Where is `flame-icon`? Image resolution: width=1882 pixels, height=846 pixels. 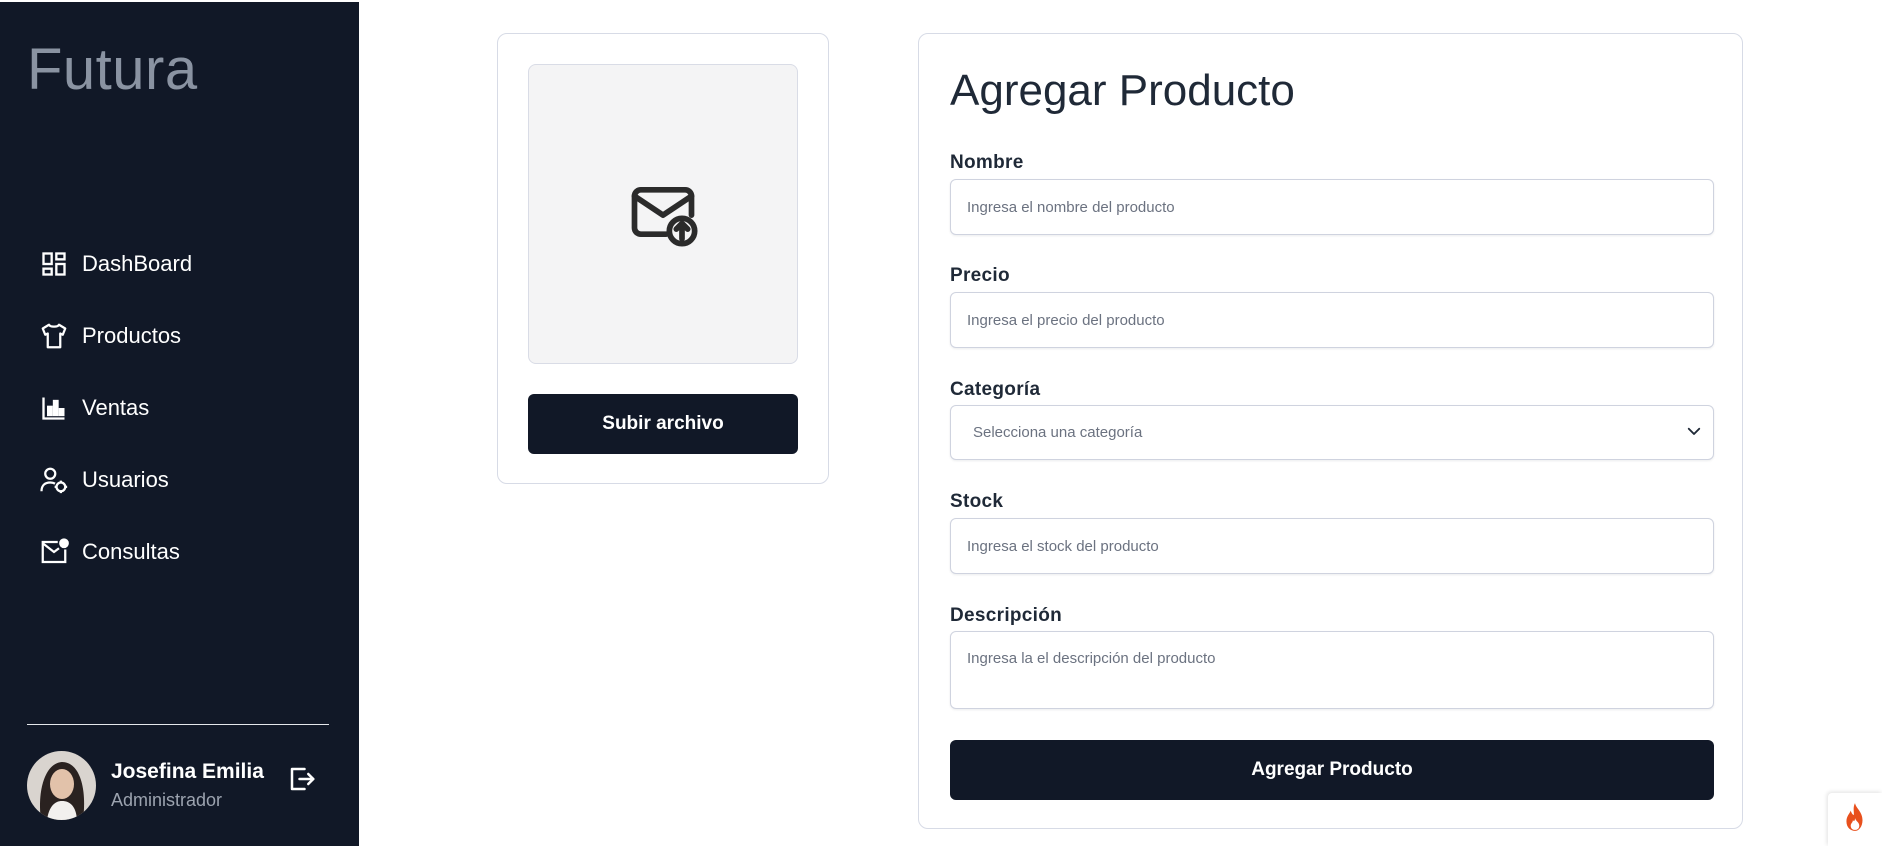 flame-icon is located at coordinates (1855, 819).